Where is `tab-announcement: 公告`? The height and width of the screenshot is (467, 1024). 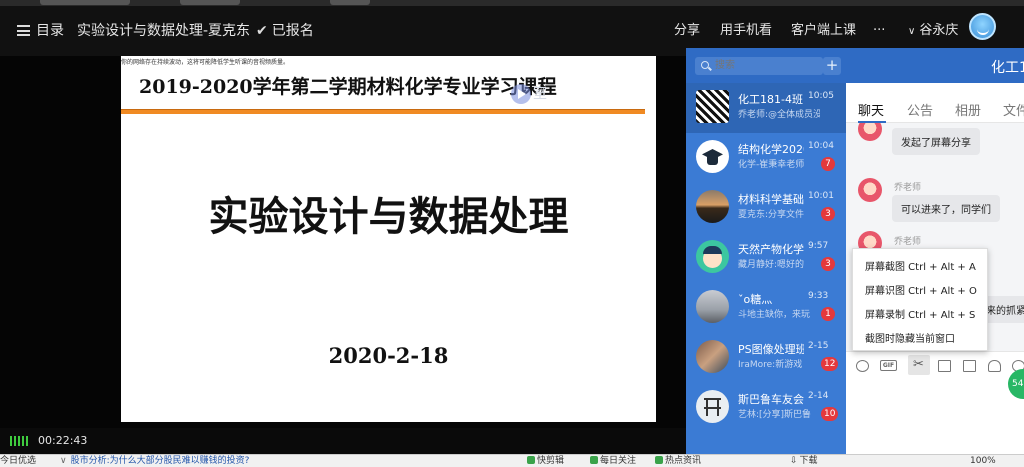 tab-announcement: 公告 is located at coordinates (920, 109).